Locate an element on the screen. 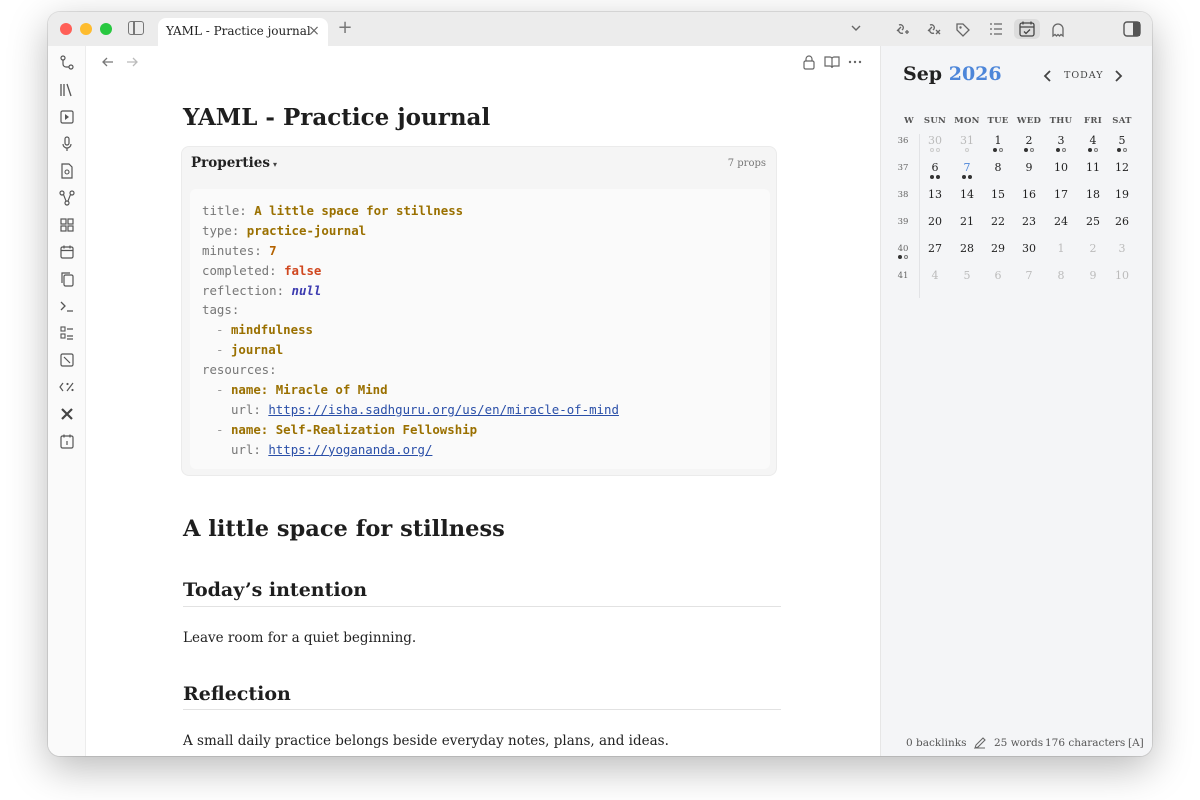 This screenshot has height=800, width=1200. tab-list-chevron-icon is located at coordinates (856, 28).